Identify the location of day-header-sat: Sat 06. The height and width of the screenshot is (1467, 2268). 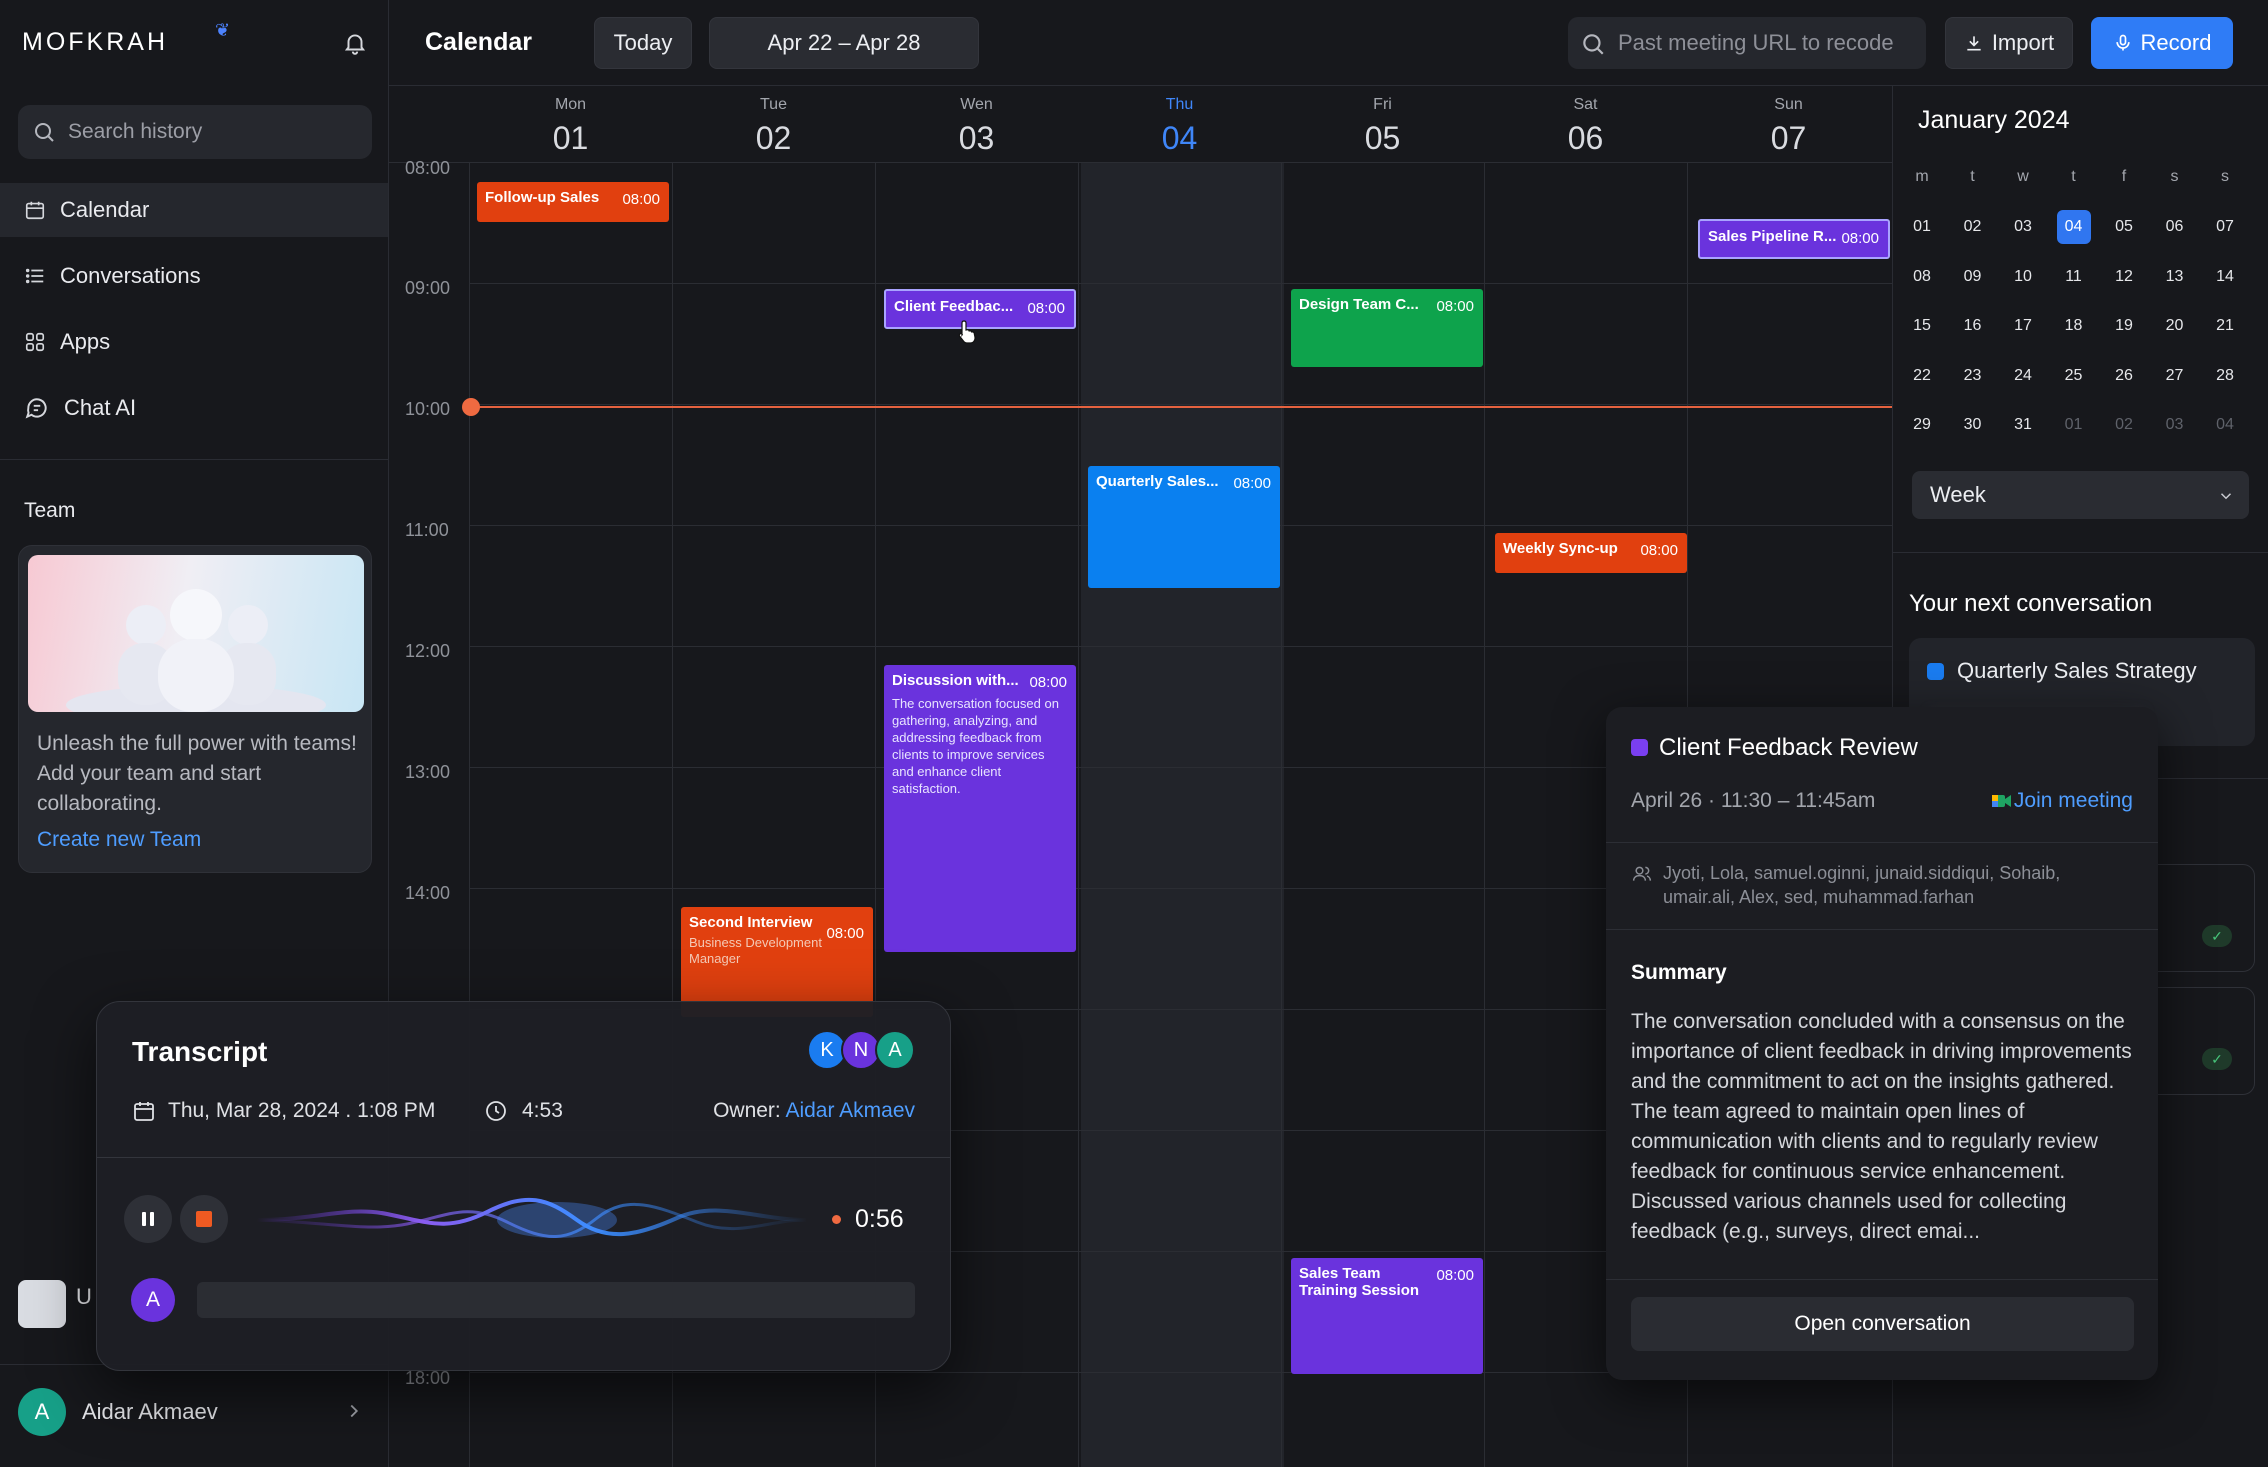
(1585, 126).